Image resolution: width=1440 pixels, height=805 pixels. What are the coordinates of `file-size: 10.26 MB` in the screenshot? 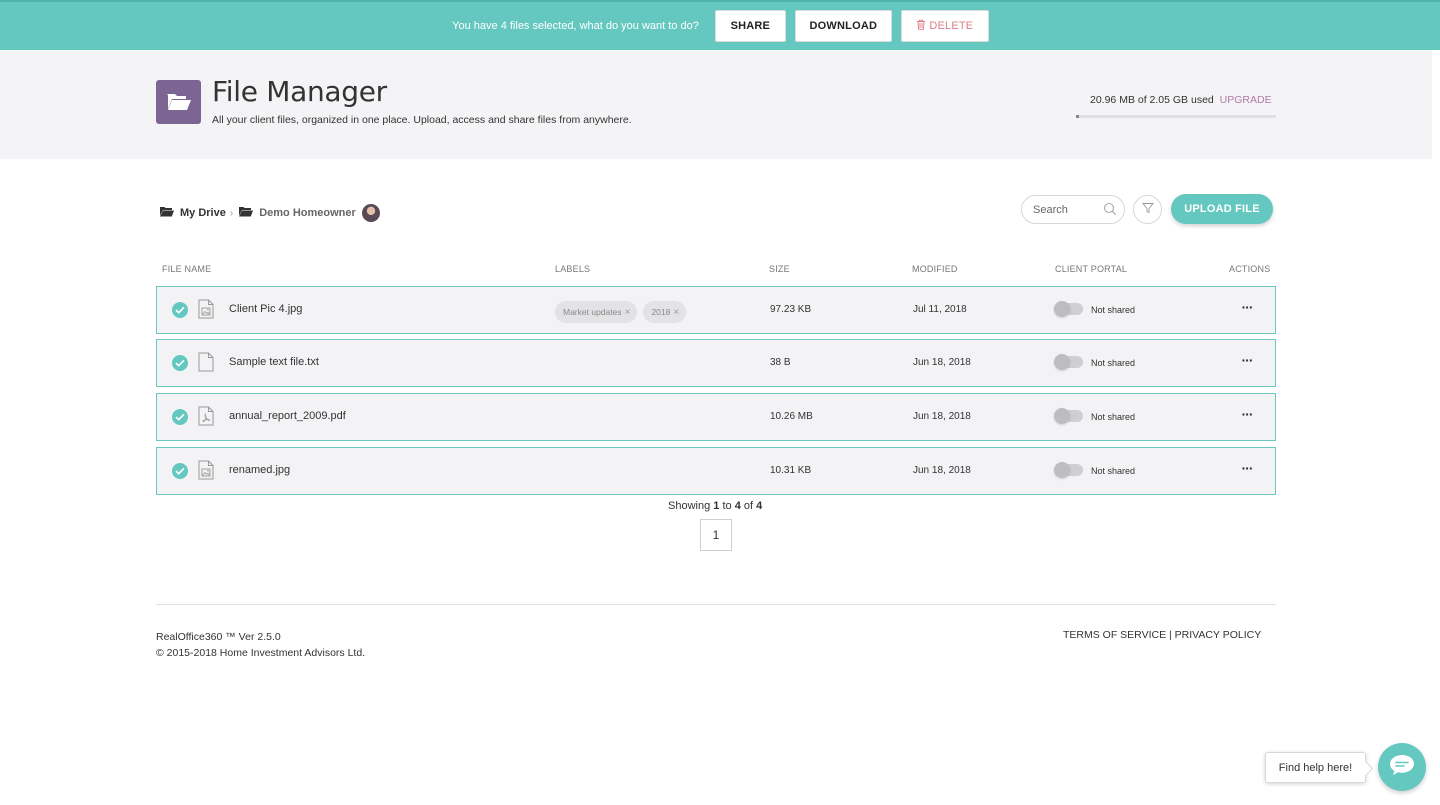 It's located at (791, 416).